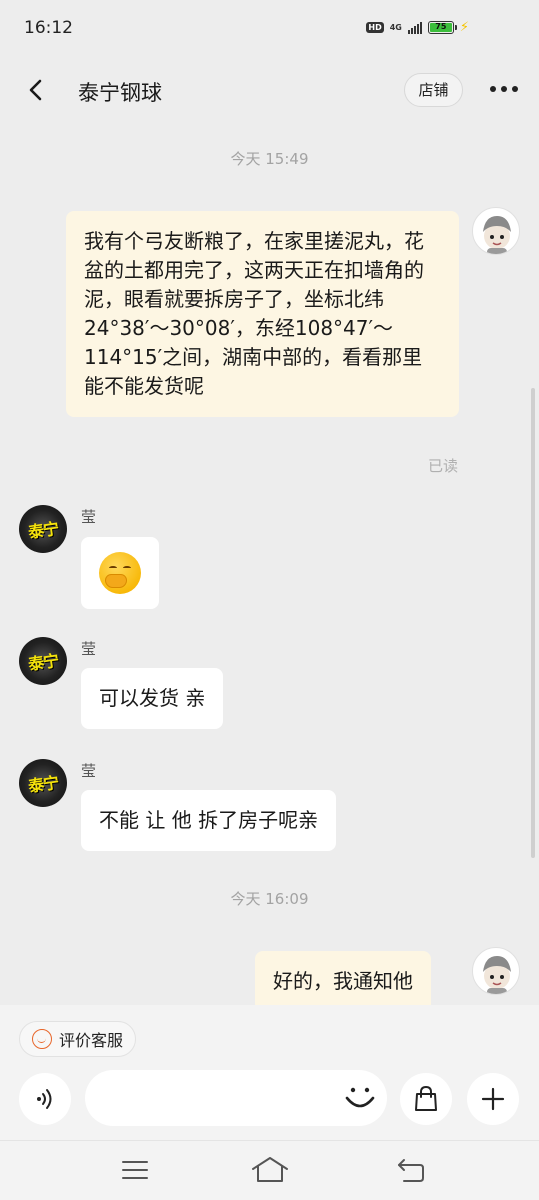 This screenshot has height=1200, width=539. What do you see at coordinates (36, 90) in the screenshot?
I see `back-arrow-icon` at bounding box center [36, 90].